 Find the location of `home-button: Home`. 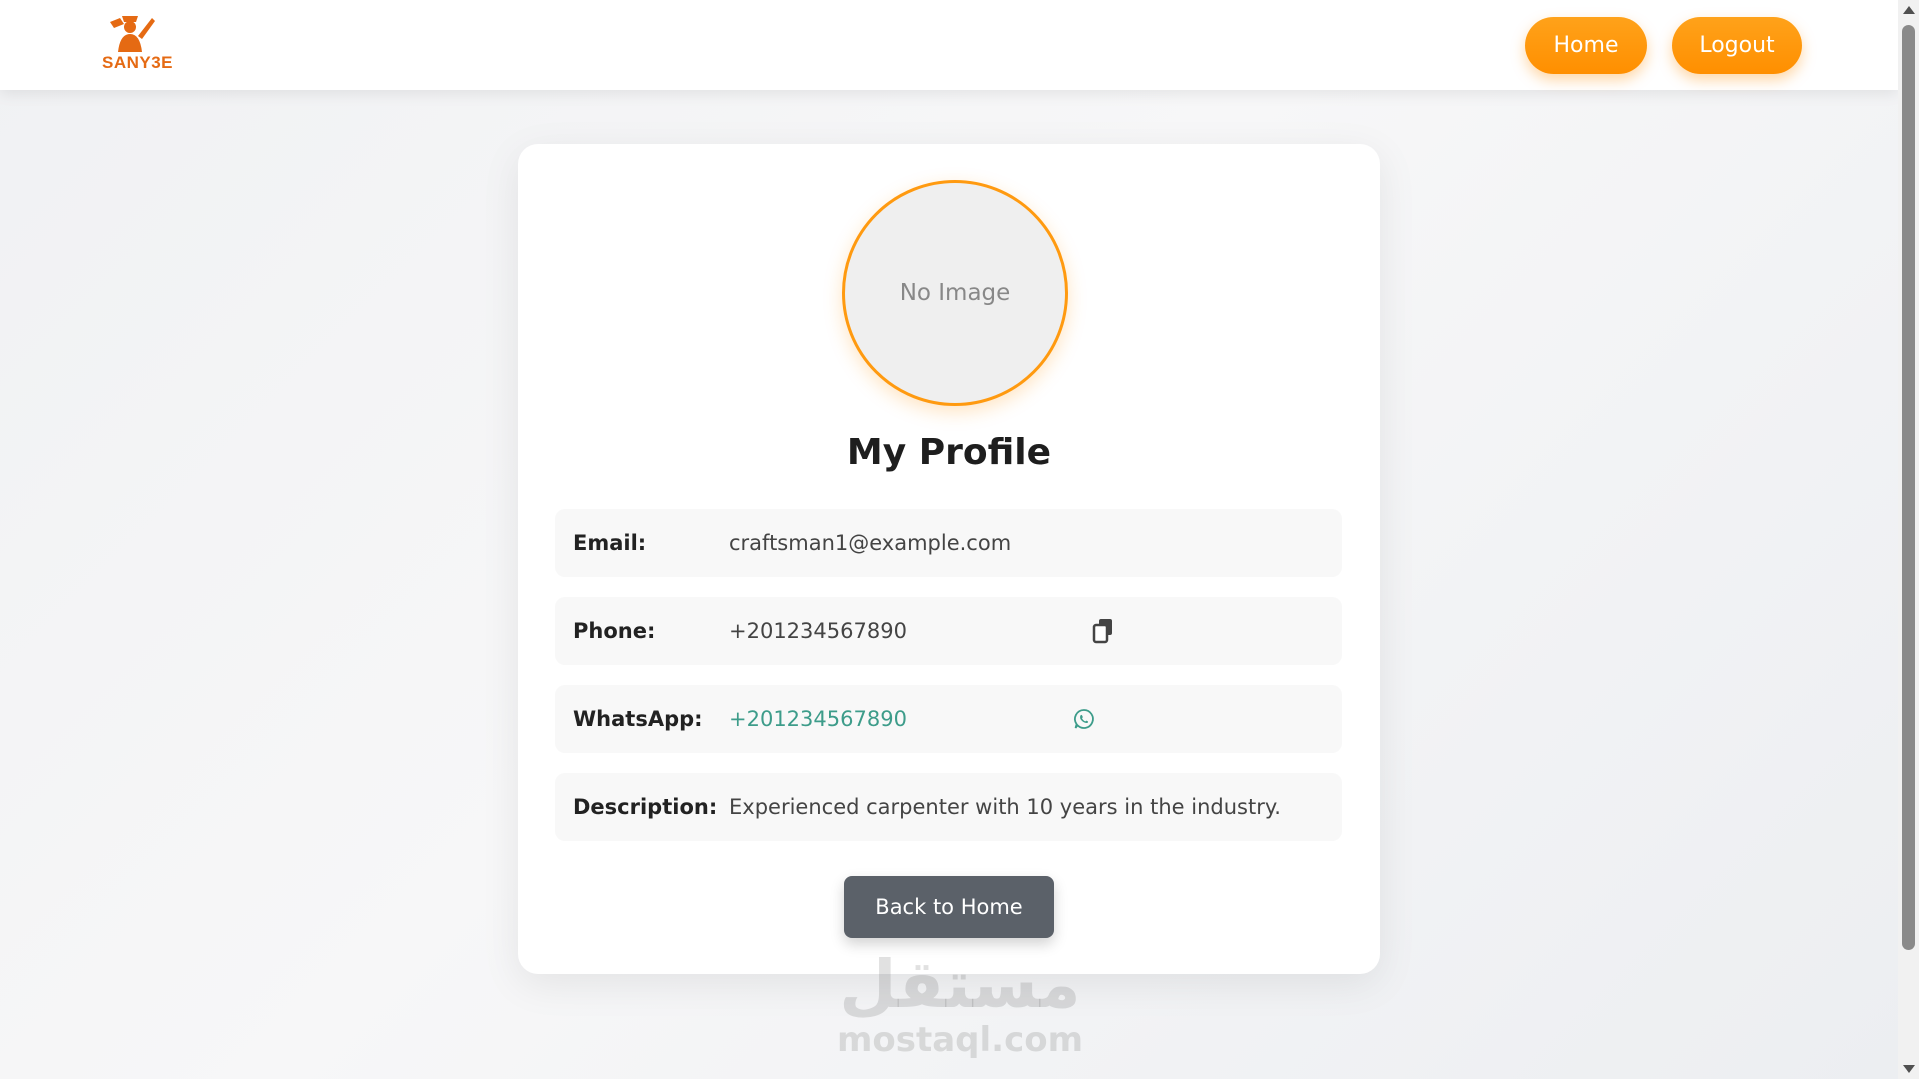

home-button: Home is located at coordinates (1586, 45).